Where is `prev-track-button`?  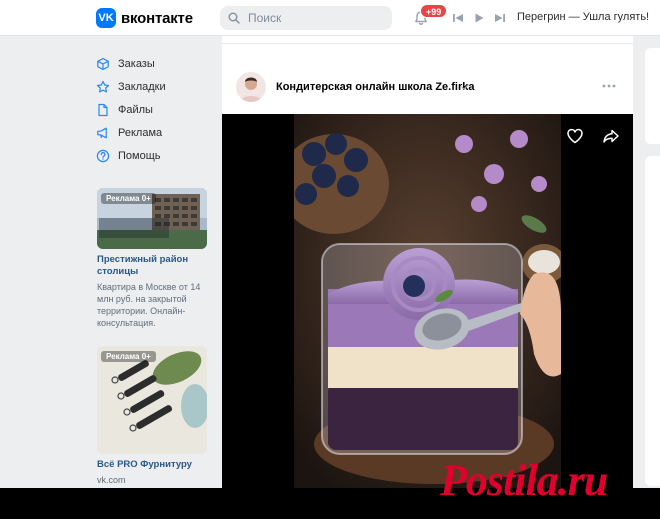
prev-track-button is located at coordinates (458, 18).